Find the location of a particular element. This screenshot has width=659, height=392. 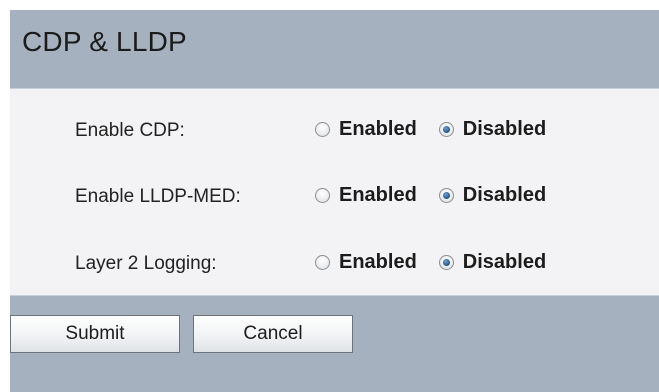

enable-lldp-med-radio-group: Enabled Disabled is located at coordinates (441, 195).